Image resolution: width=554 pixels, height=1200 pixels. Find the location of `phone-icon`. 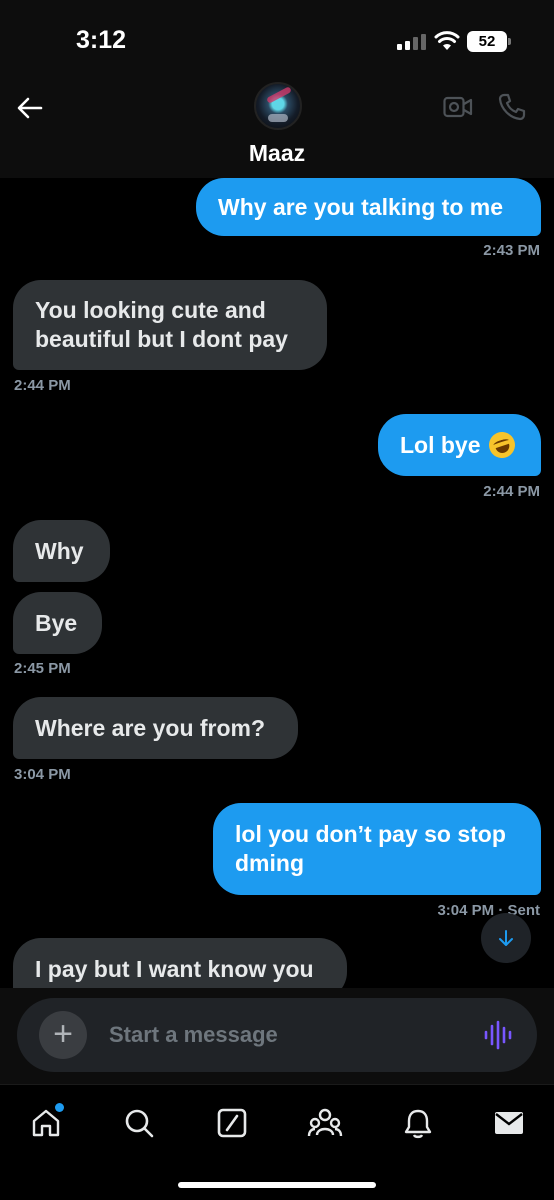

phone-icon is located at coordinates (512, 107).